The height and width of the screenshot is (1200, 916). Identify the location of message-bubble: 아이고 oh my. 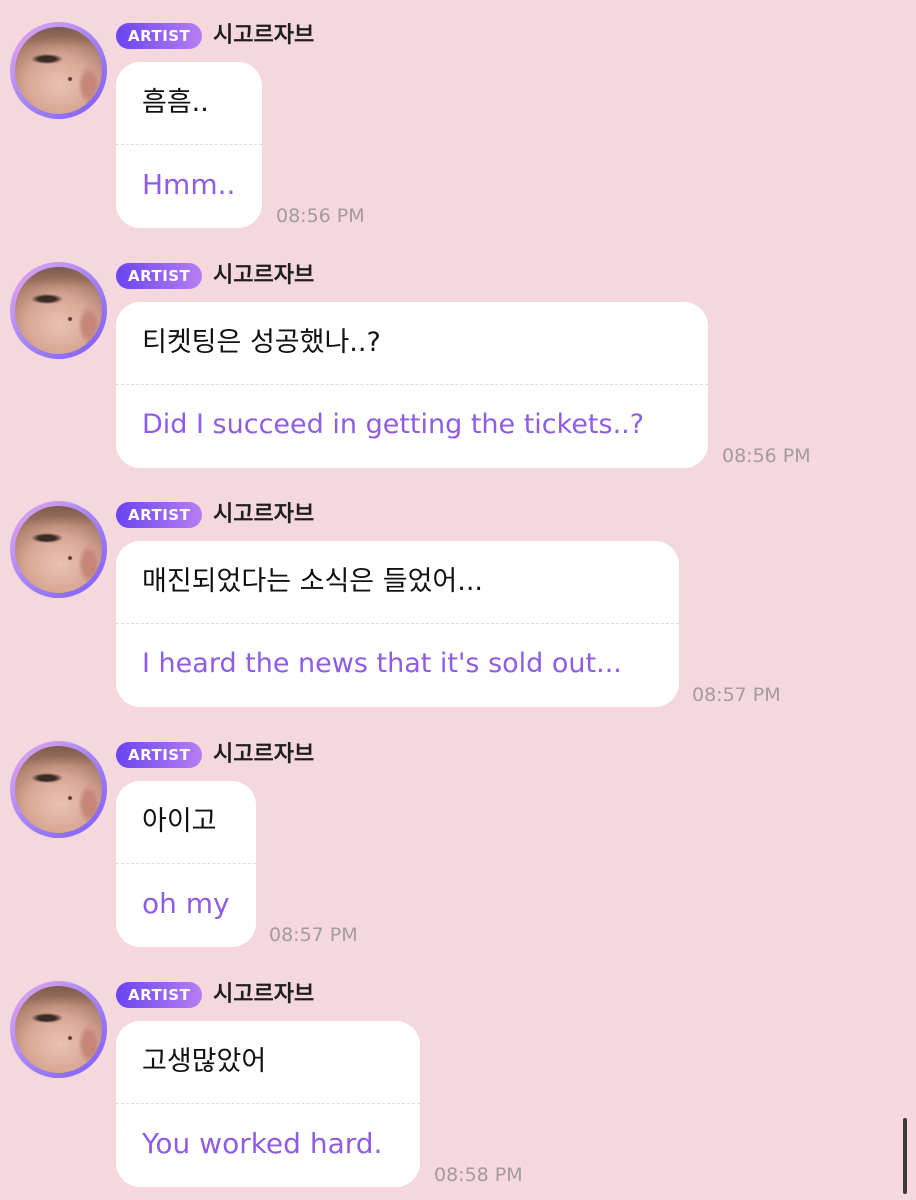
(186, 864).